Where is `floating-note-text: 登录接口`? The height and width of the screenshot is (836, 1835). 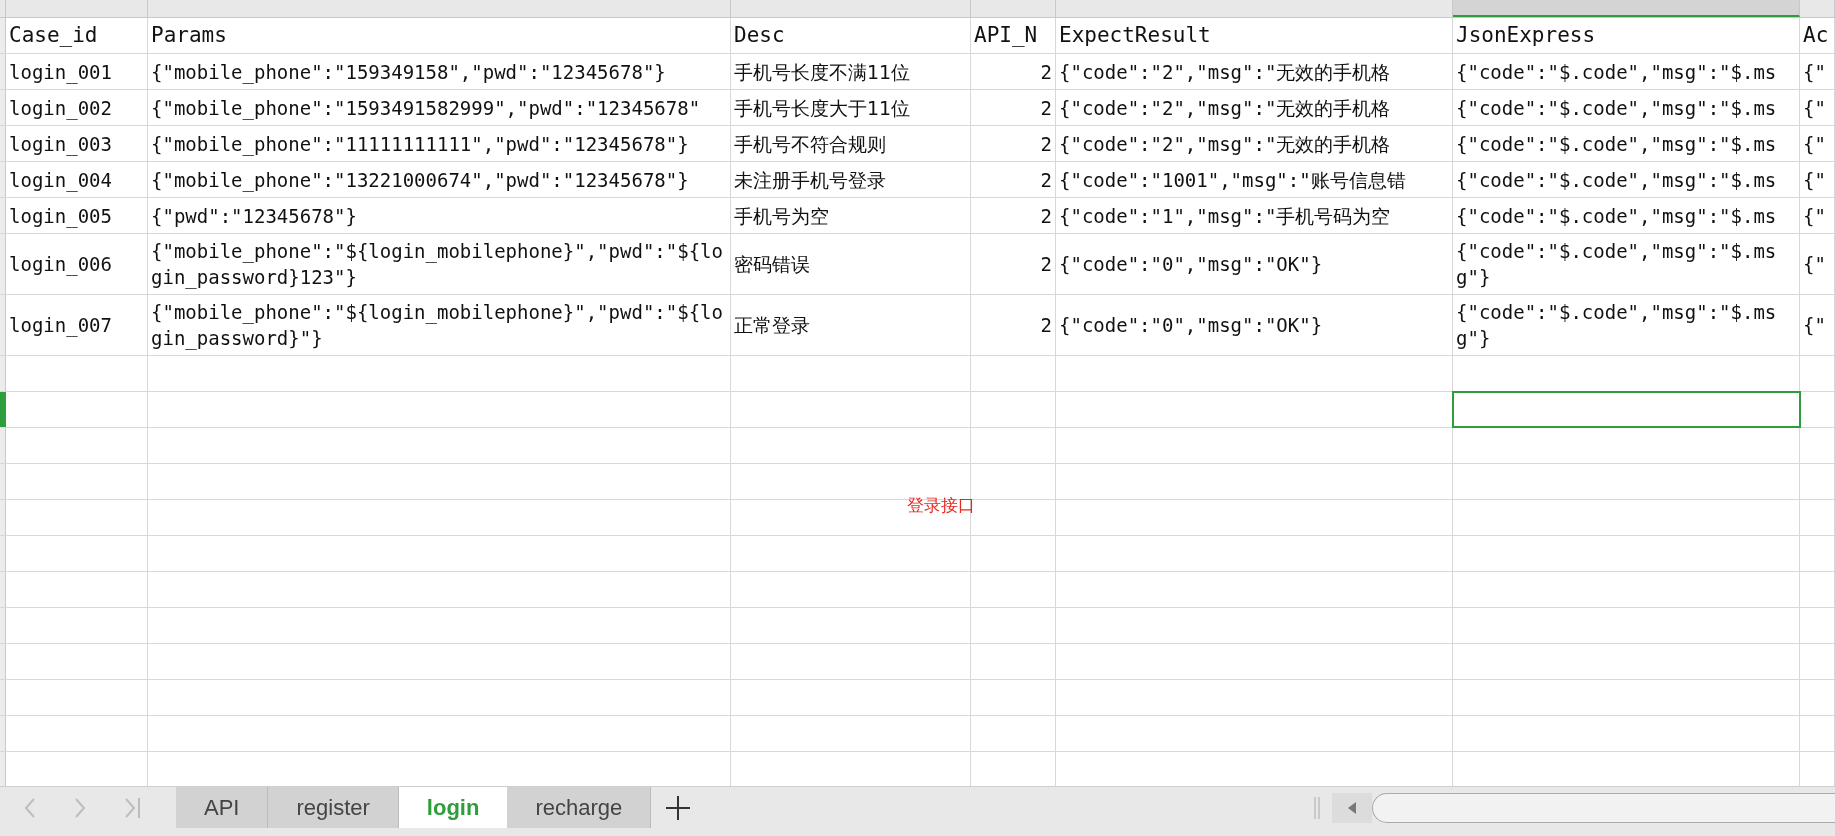
floating-note-text: 登录接口 is located at coordinates (941, 506).